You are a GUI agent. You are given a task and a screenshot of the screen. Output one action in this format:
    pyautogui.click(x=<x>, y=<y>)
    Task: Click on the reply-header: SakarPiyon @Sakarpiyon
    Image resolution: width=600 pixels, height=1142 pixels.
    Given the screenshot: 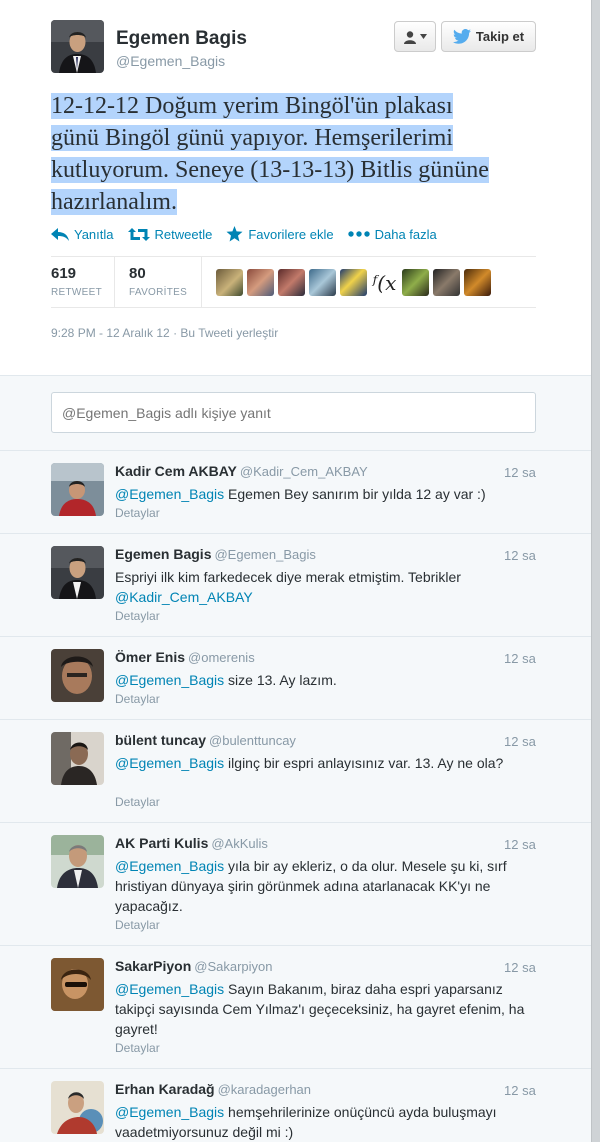 What is the action you would take?
    pyautogui.click(x=194, y=966)
    